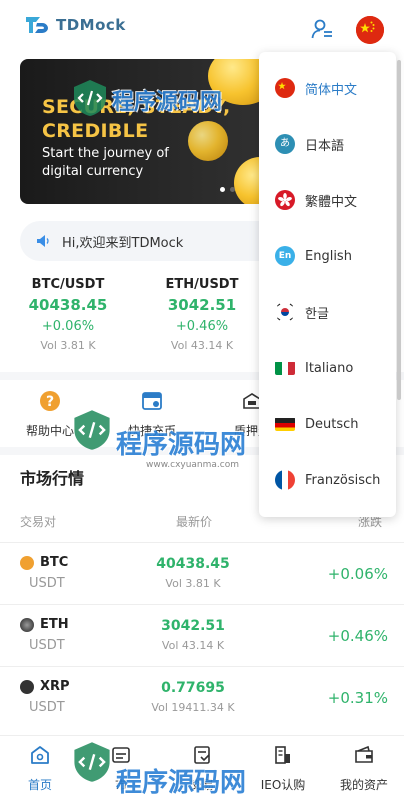 The width and height of the screenshot is (404, 797). Describe the element at coordinates (202, 635) in the screenshot. I see `market-row-eth: ETH USDT 3042.51 Vol 43.14 K +0.46%` at that location.